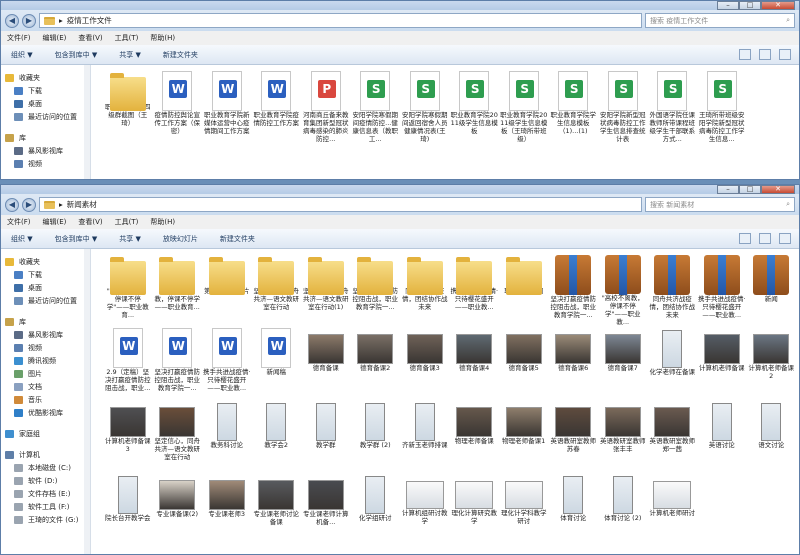 Image resolution: width=800 pixels, height=555 pixels. Describe the element at coordinates (475, 108) in the screenshot. I see `file-item: 职业教育学院2011级学生信息模板` at that location.